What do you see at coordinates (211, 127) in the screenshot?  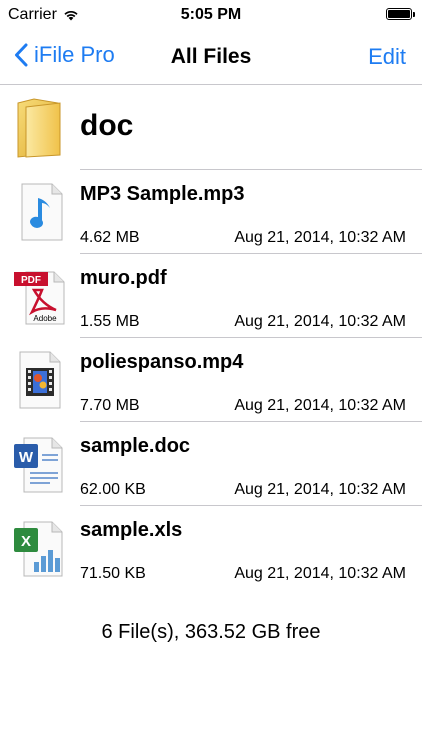 I see `folder-row-doc: doc` at bounding box center [211, 127].